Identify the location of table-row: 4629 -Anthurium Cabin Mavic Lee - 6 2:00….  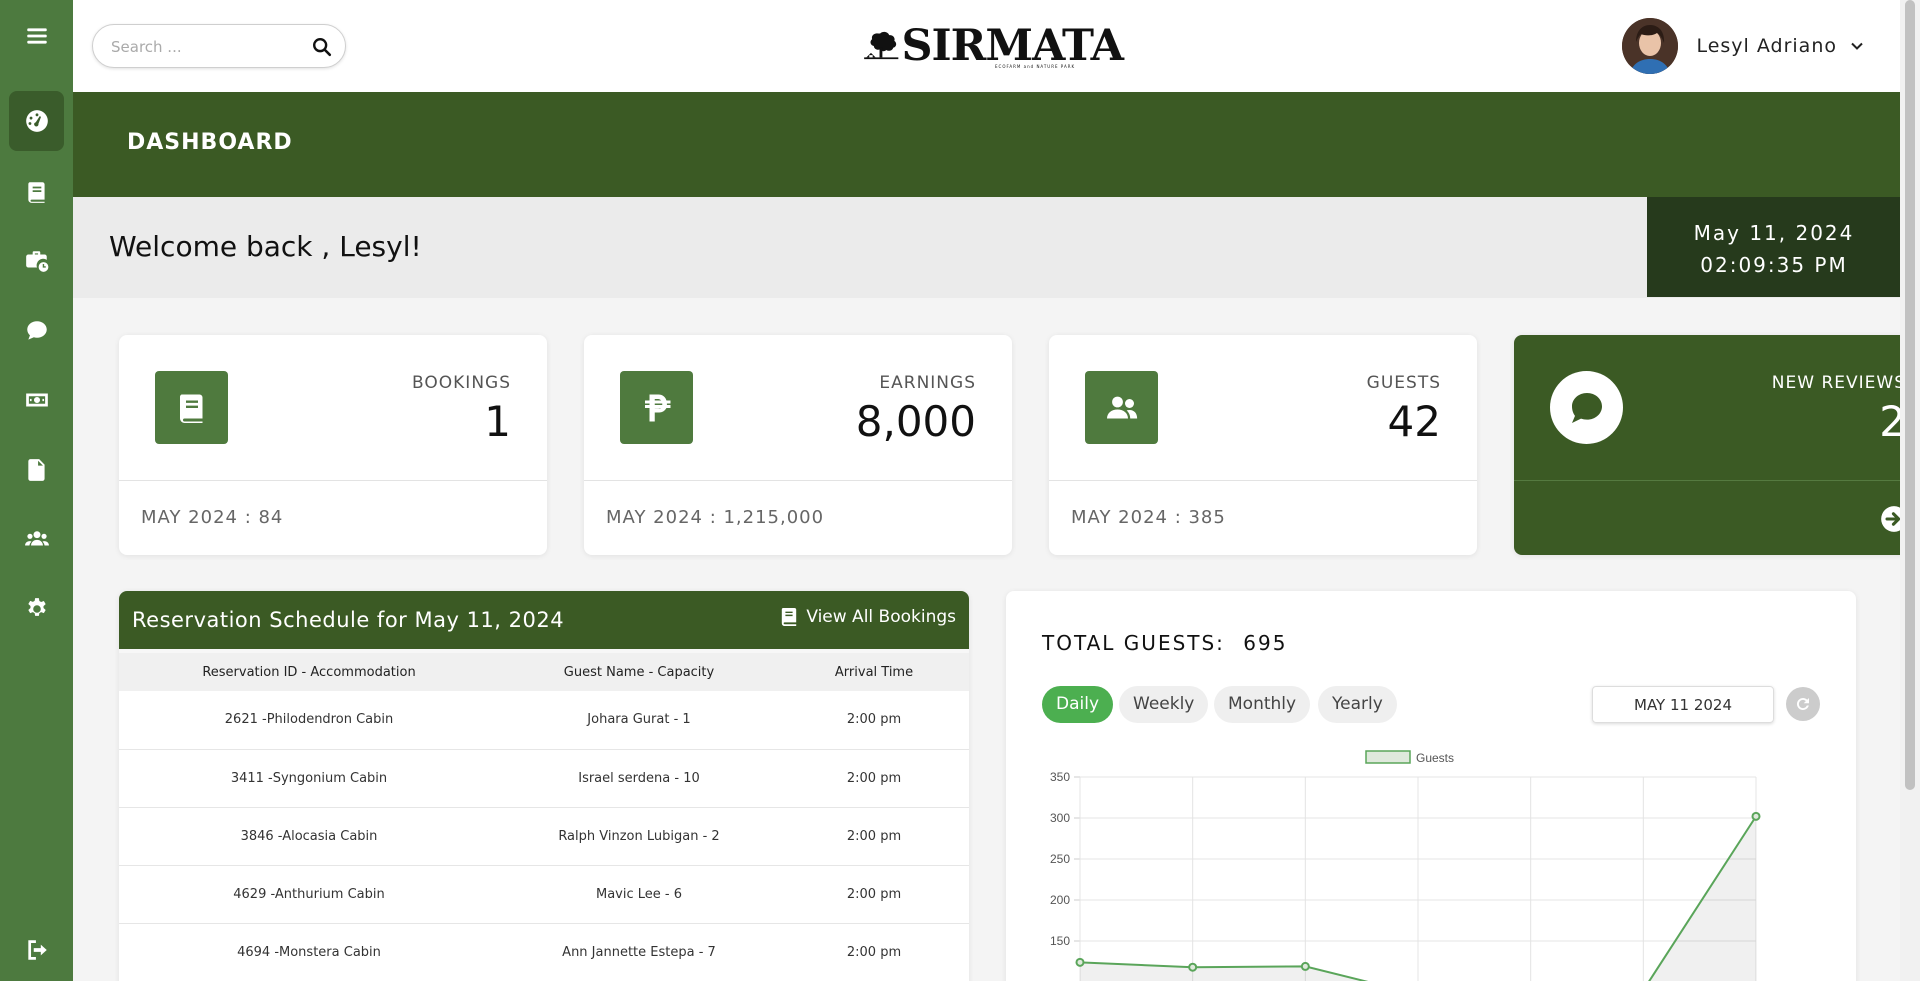
(544, 894).